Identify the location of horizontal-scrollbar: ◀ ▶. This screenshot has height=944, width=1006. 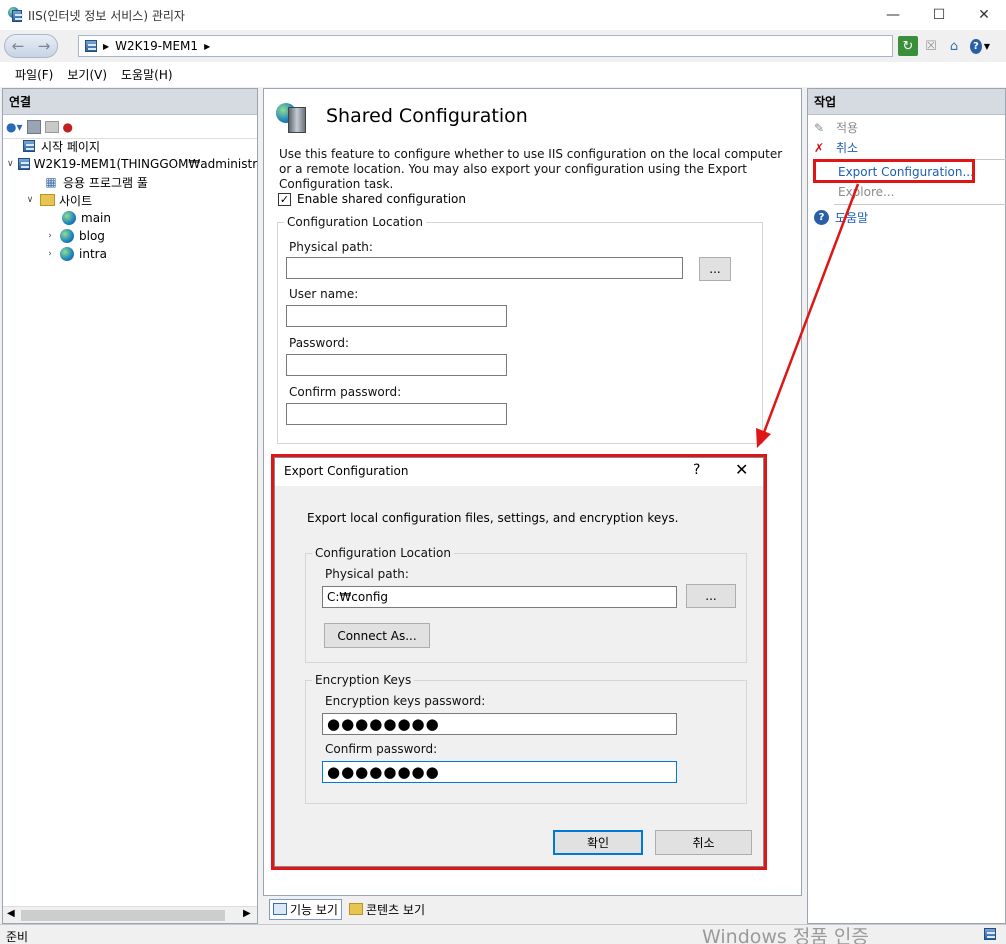
(130, 914).